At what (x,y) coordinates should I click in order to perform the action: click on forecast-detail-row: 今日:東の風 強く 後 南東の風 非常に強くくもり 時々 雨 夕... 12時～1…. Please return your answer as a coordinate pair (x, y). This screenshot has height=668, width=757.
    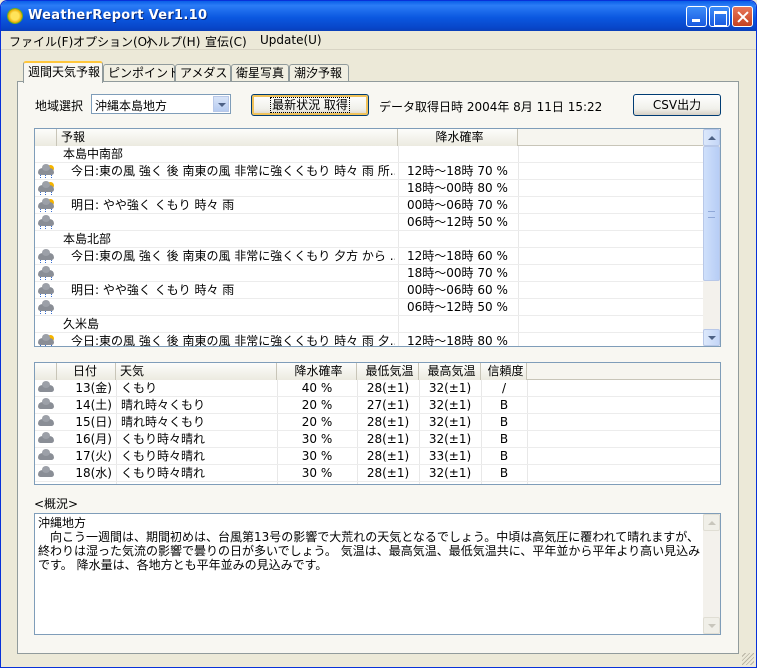
    Looking at the image, I should click on (369, 340).